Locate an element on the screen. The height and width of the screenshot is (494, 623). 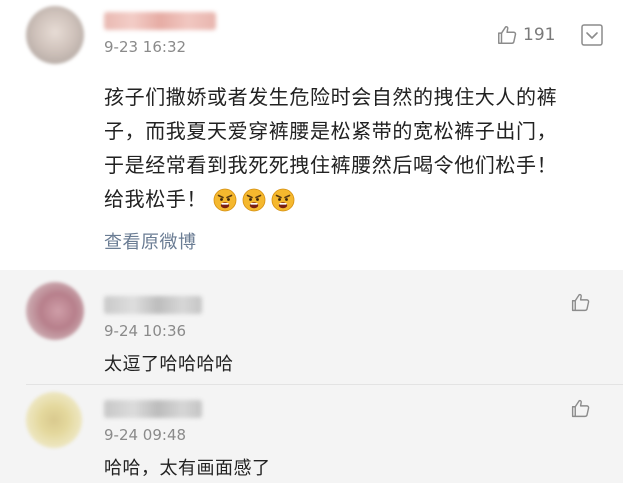
more-options-button is located at coordinates (592, 35).